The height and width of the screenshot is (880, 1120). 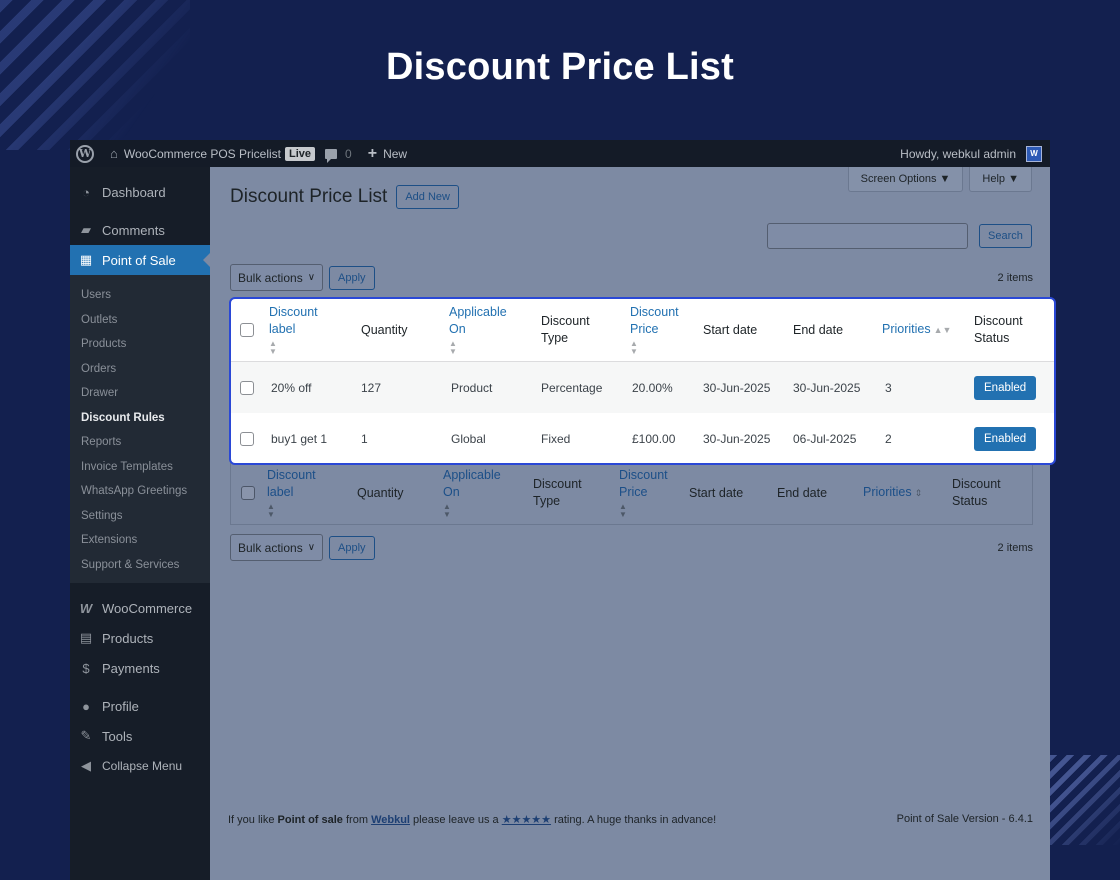 I want to click on screen-meta-links: Screen Options ▼ Help ▼, so click(x=939, y=179).